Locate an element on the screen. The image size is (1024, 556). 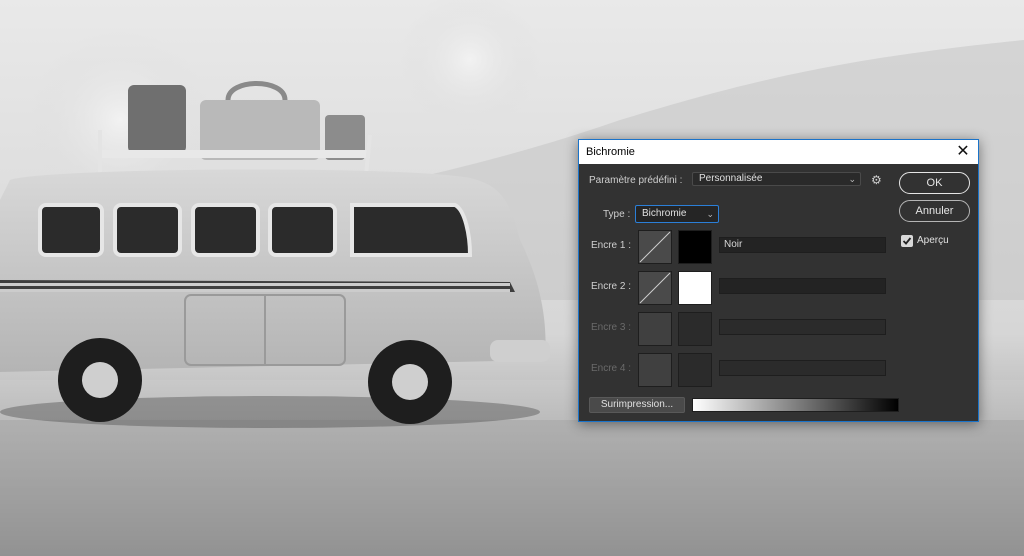
close-icon: ✕ is located at coordinates (963, 152).